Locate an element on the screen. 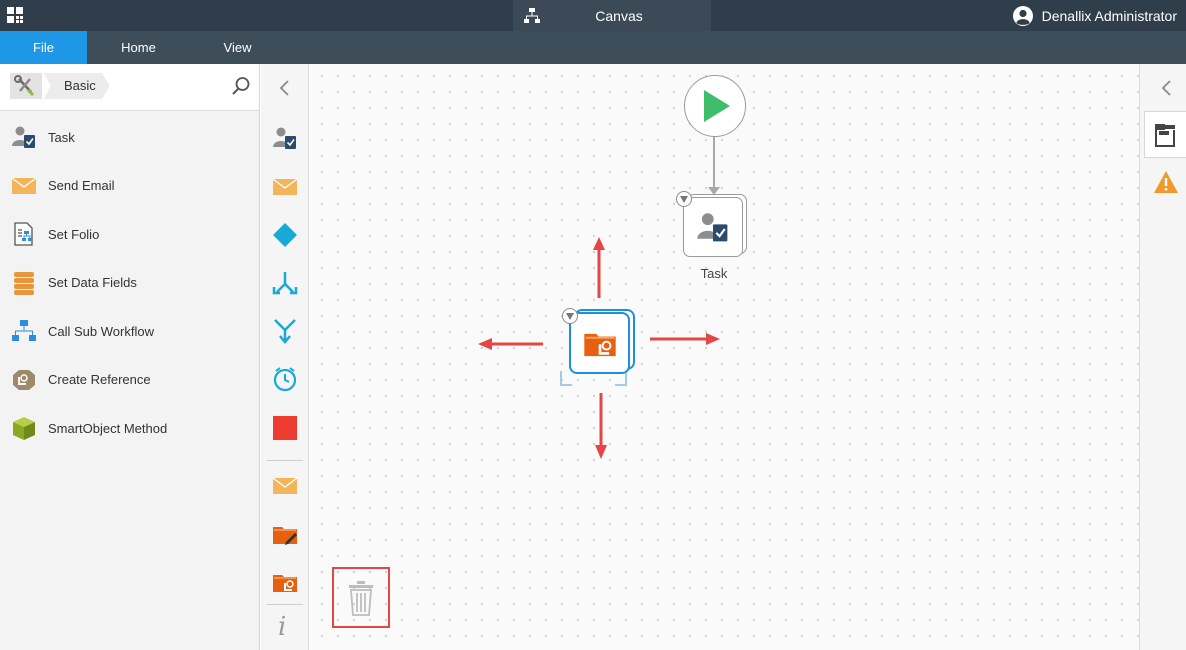  start-node is located at coordinates (715, 106).